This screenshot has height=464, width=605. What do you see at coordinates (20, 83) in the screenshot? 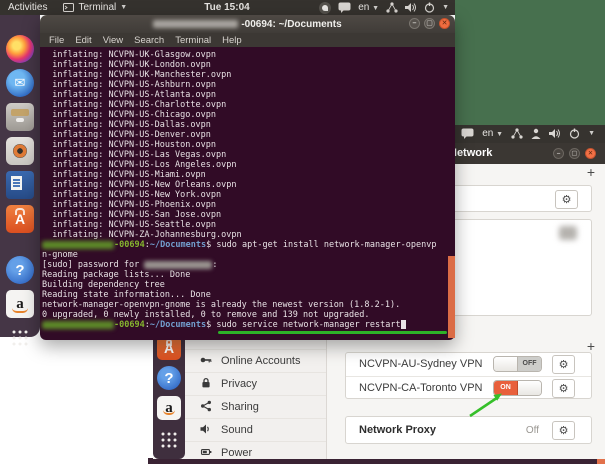
I see `thunderbird-icon: ✉` at bounding box center [20, 83].